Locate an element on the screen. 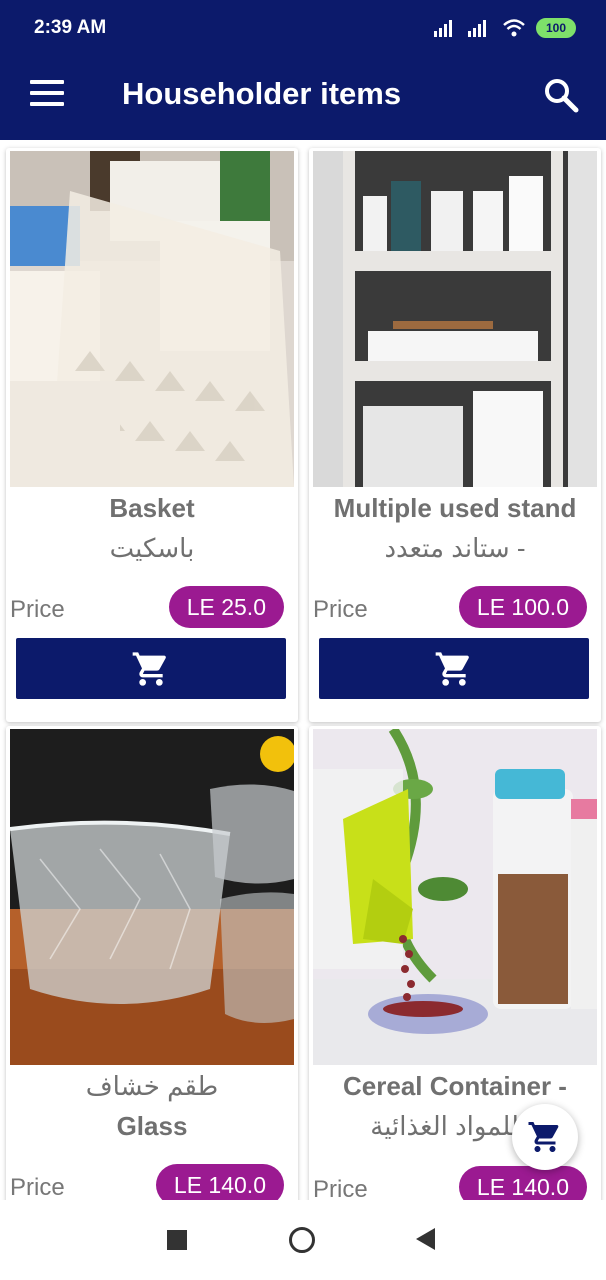  battery-icon: 100 is located at coordinates (556, 28).